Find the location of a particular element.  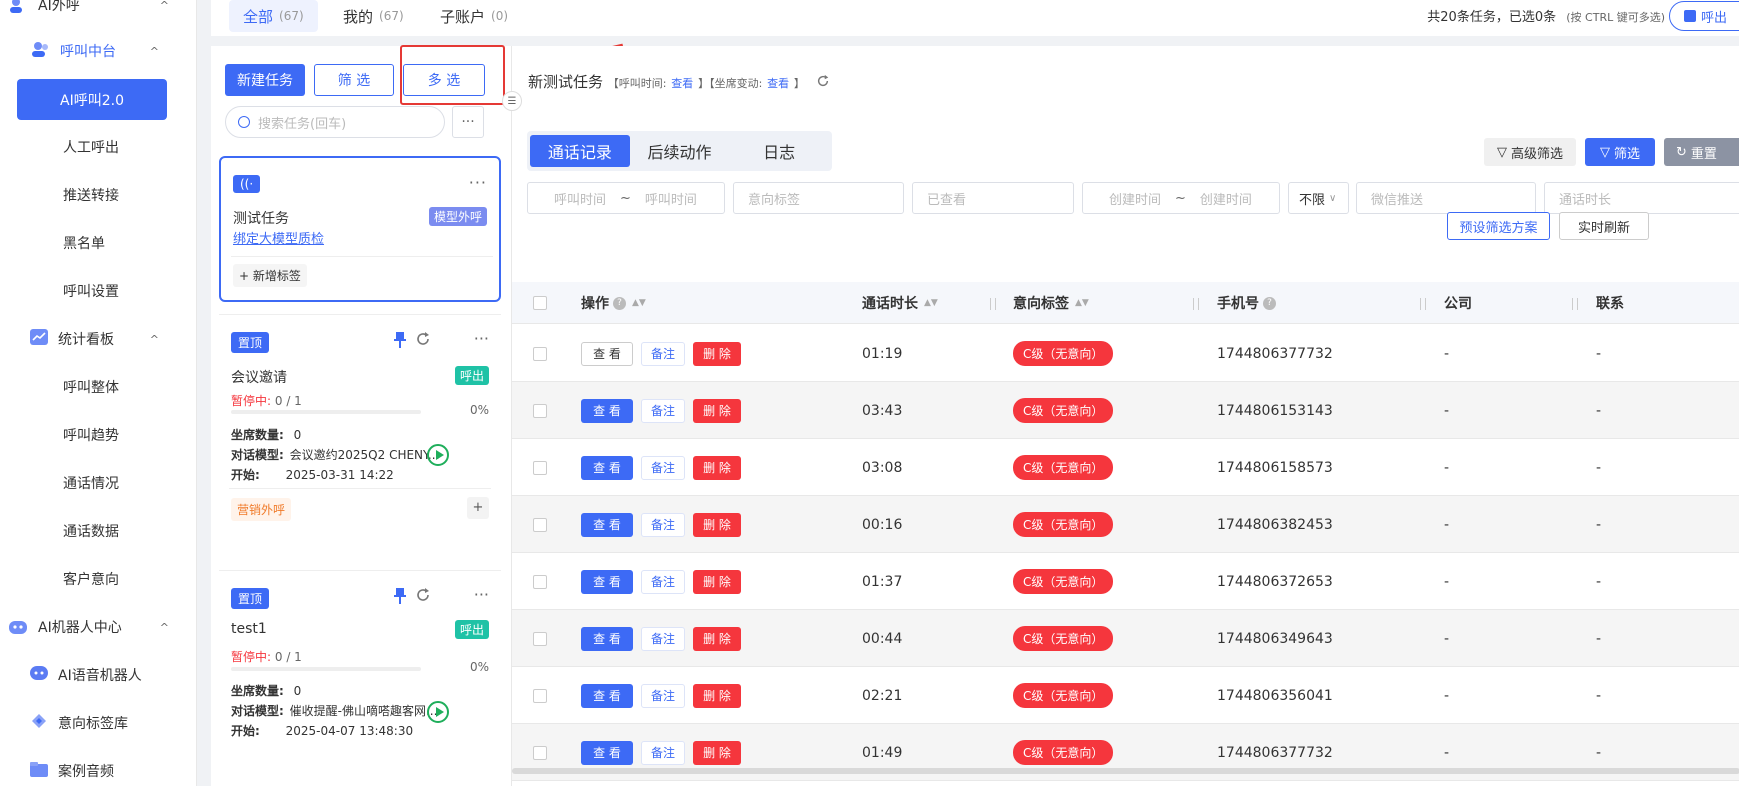

filter-tasks-button: 筛 选 is located at coordinates (354, 80).